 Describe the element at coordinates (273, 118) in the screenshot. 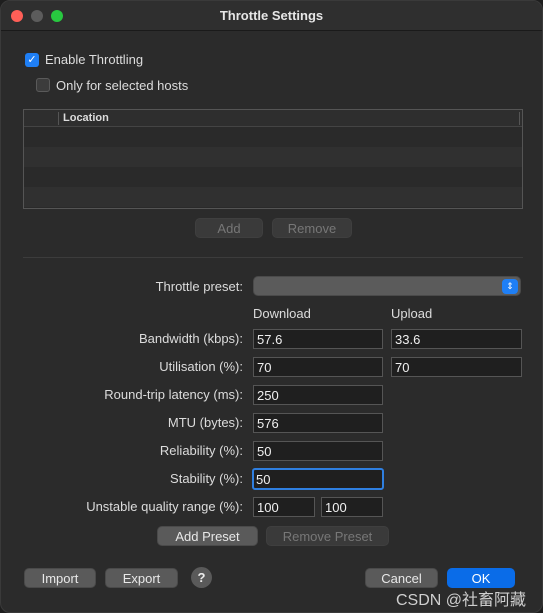

I see `table-header: Location` at that location.